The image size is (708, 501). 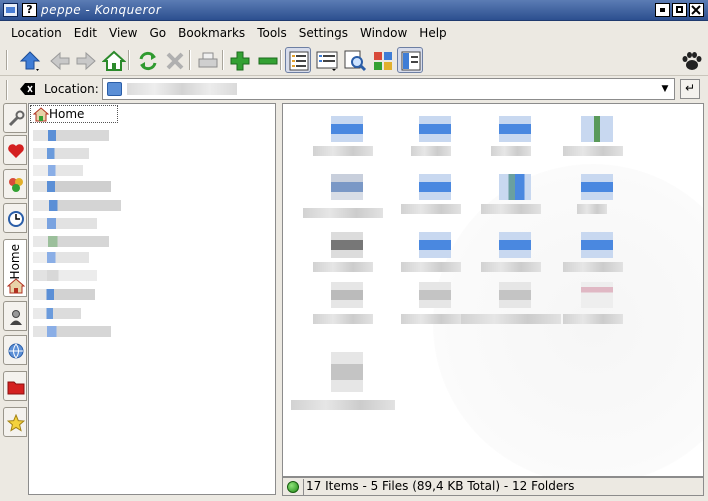 I want to click on chevron-down-icon: ▼, so click(x=665, y=89).